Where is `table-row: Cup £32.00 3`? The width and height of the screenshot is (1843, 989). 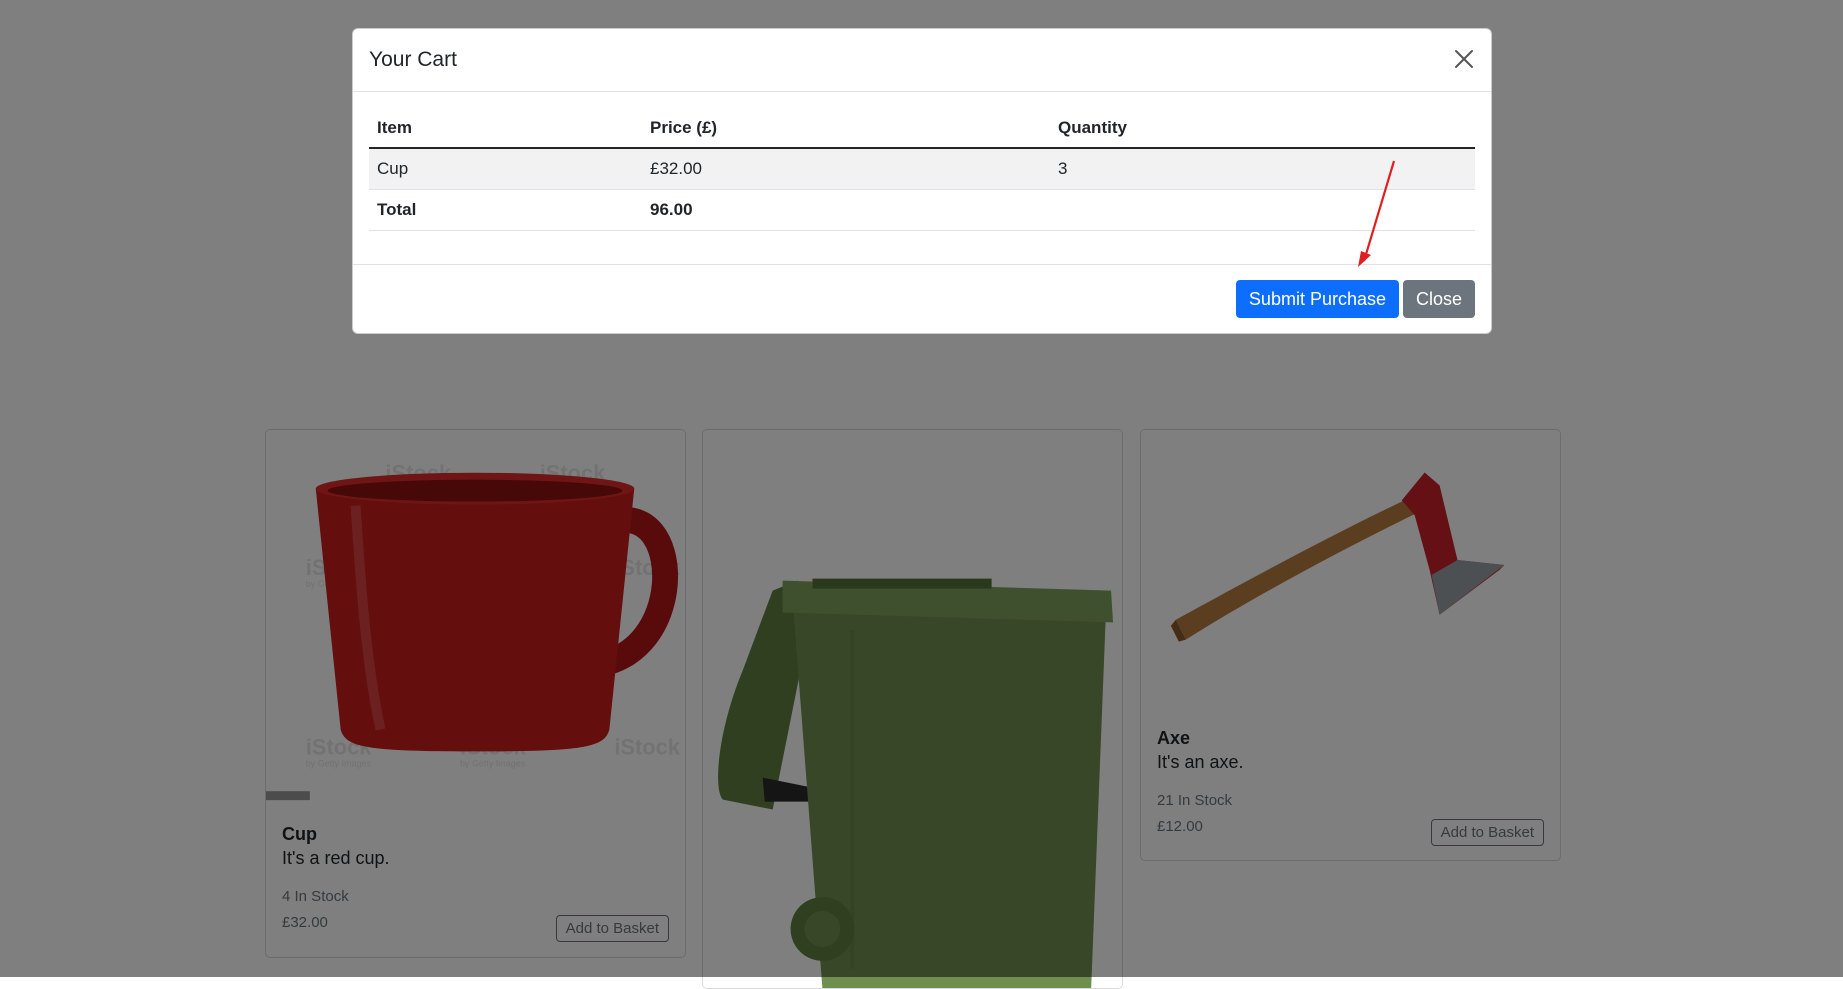 table-row: Cup £32.00 3 is located at coordinates (922, 169).